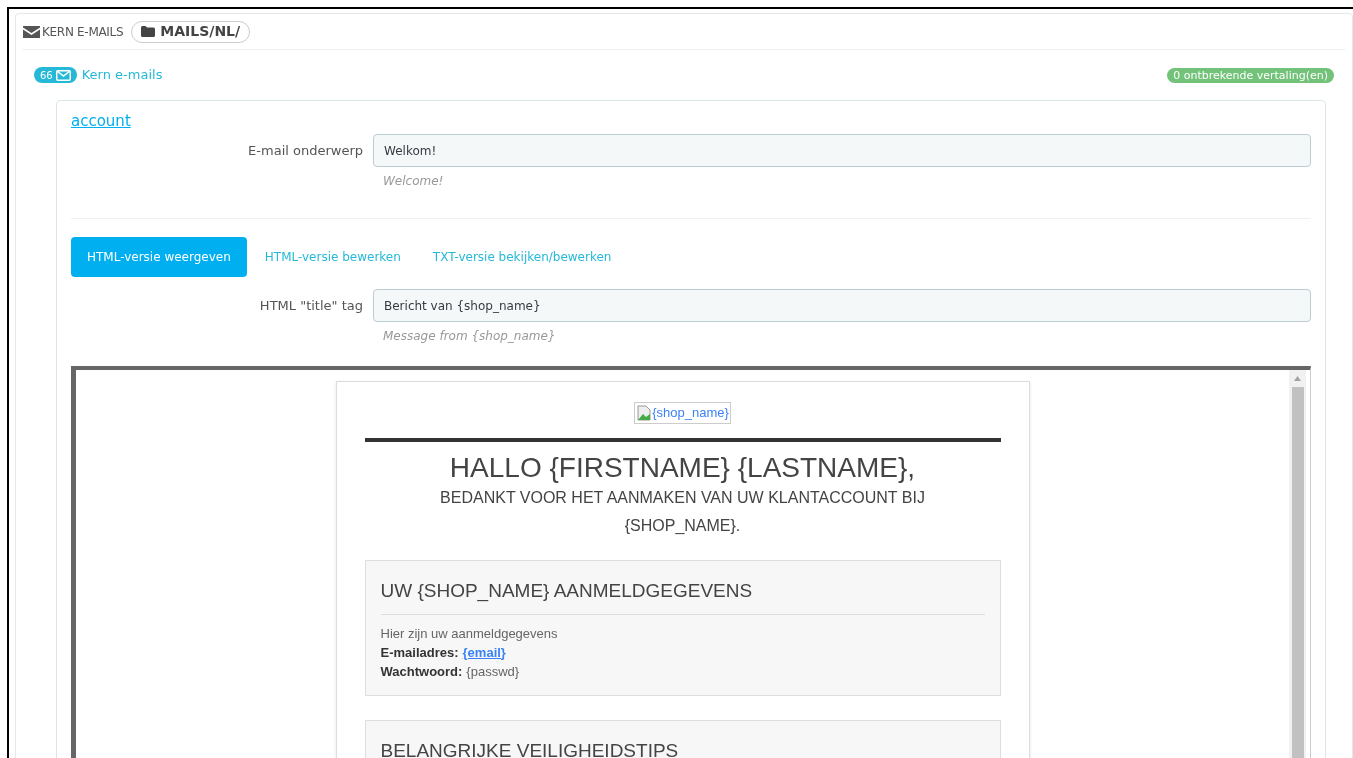 Image resolution: width=1353 pixels, height=758 pixels. I want to click on core-emails-link: Kern e-mails, so click(122, 75).